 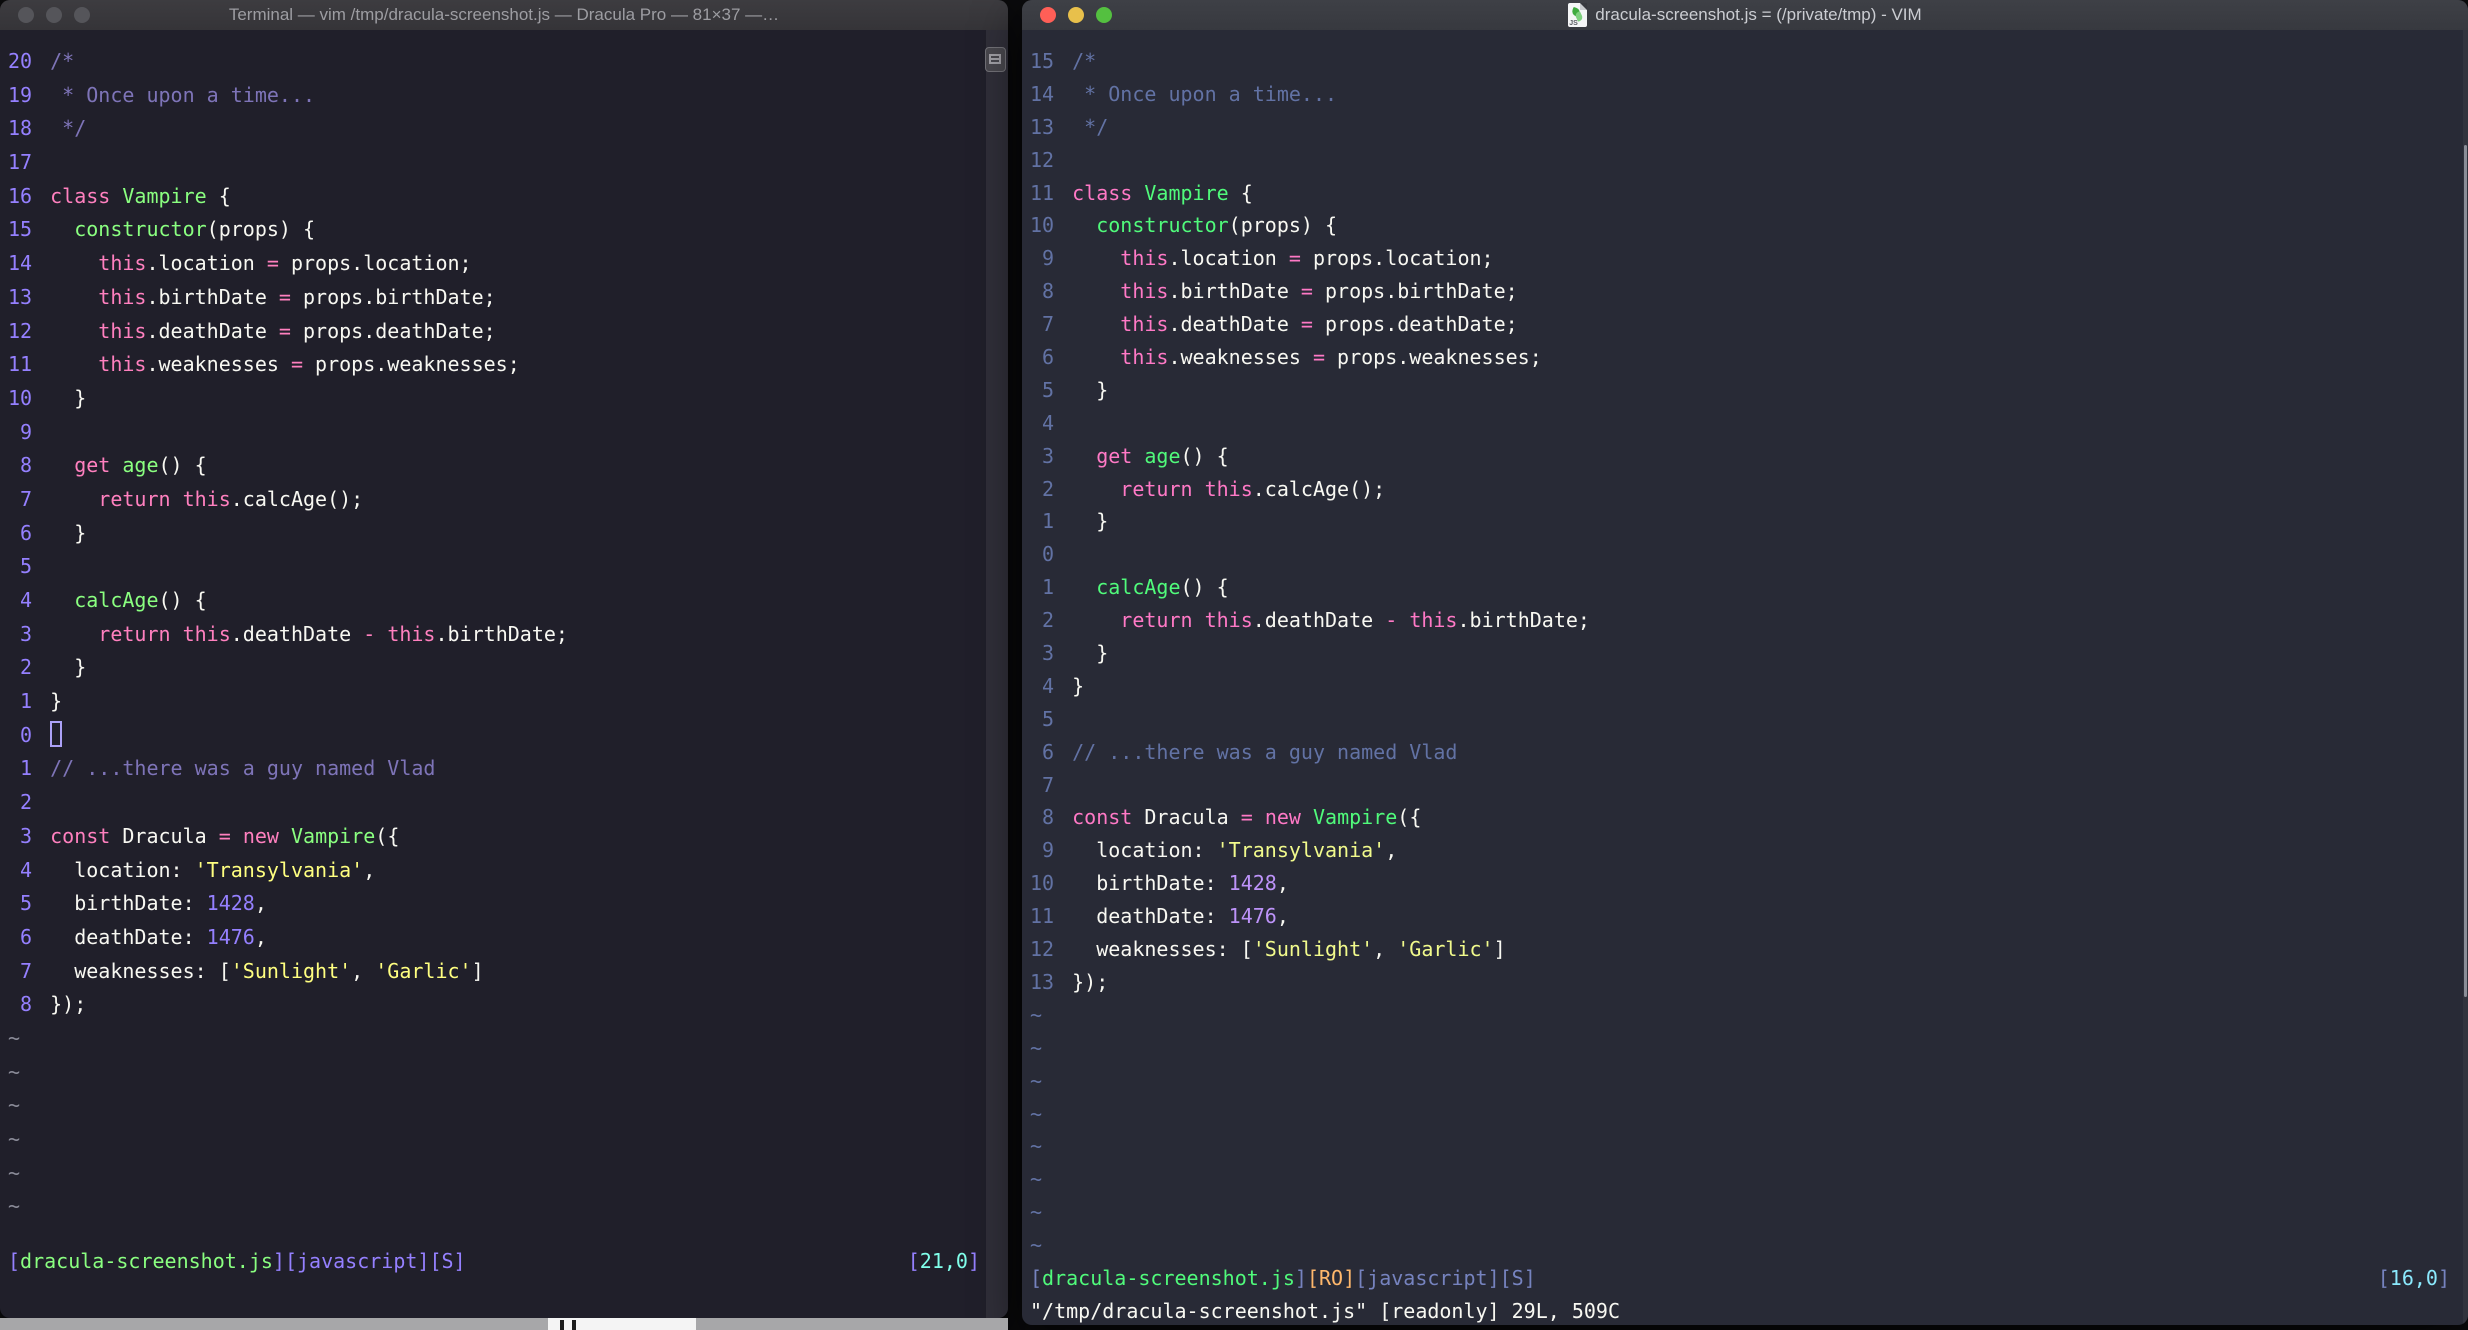 I want to click on code-token: 'Transylvania', so click(x=279, y=869).